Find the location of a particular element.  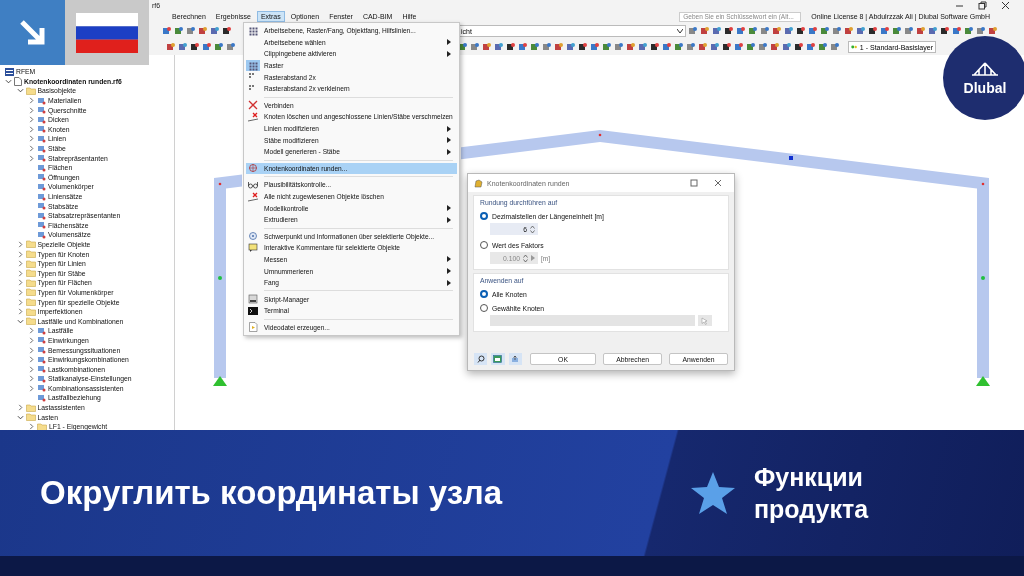

video-file-icon is located at coordinates (253, 327).